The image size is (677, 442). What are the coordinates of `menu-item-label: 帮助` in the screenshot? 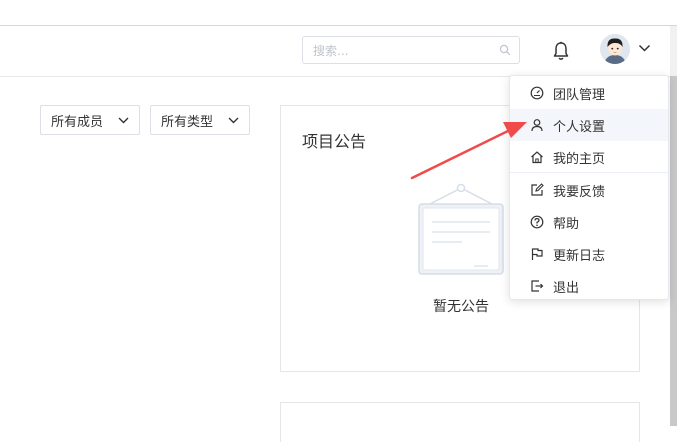 It's located at (566, 224).